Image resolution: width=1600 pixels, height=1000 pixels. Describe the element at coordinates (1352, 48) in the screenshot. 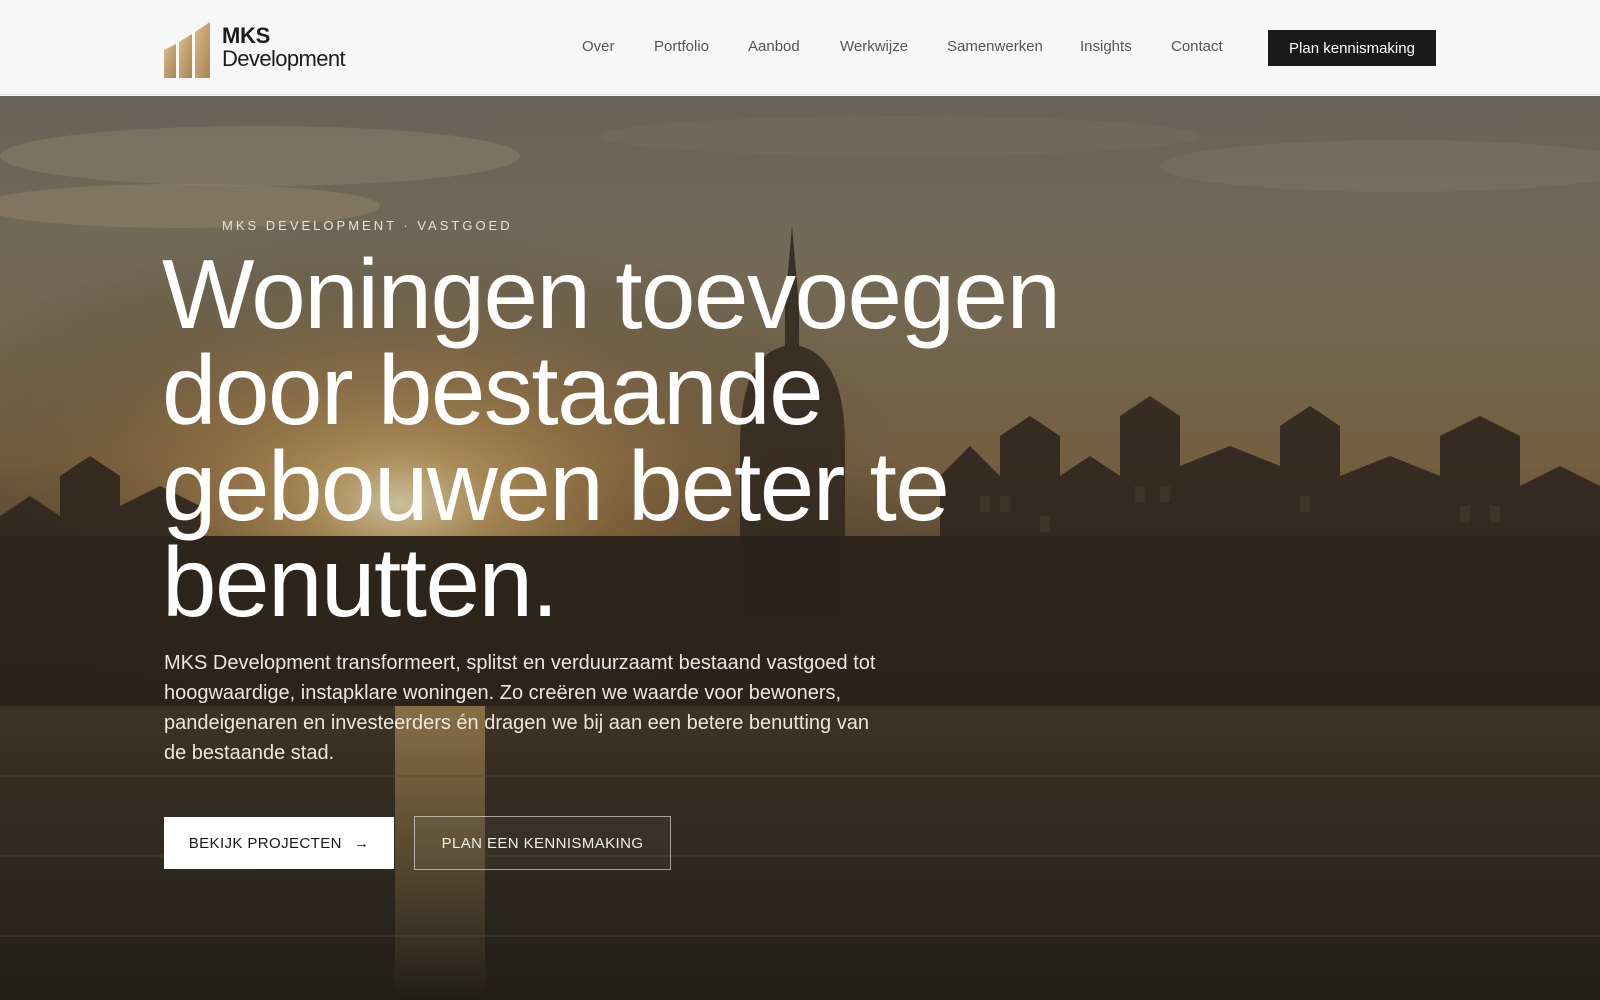

I see `plan-kennismaking-button: Plan kennismaking` at that location.